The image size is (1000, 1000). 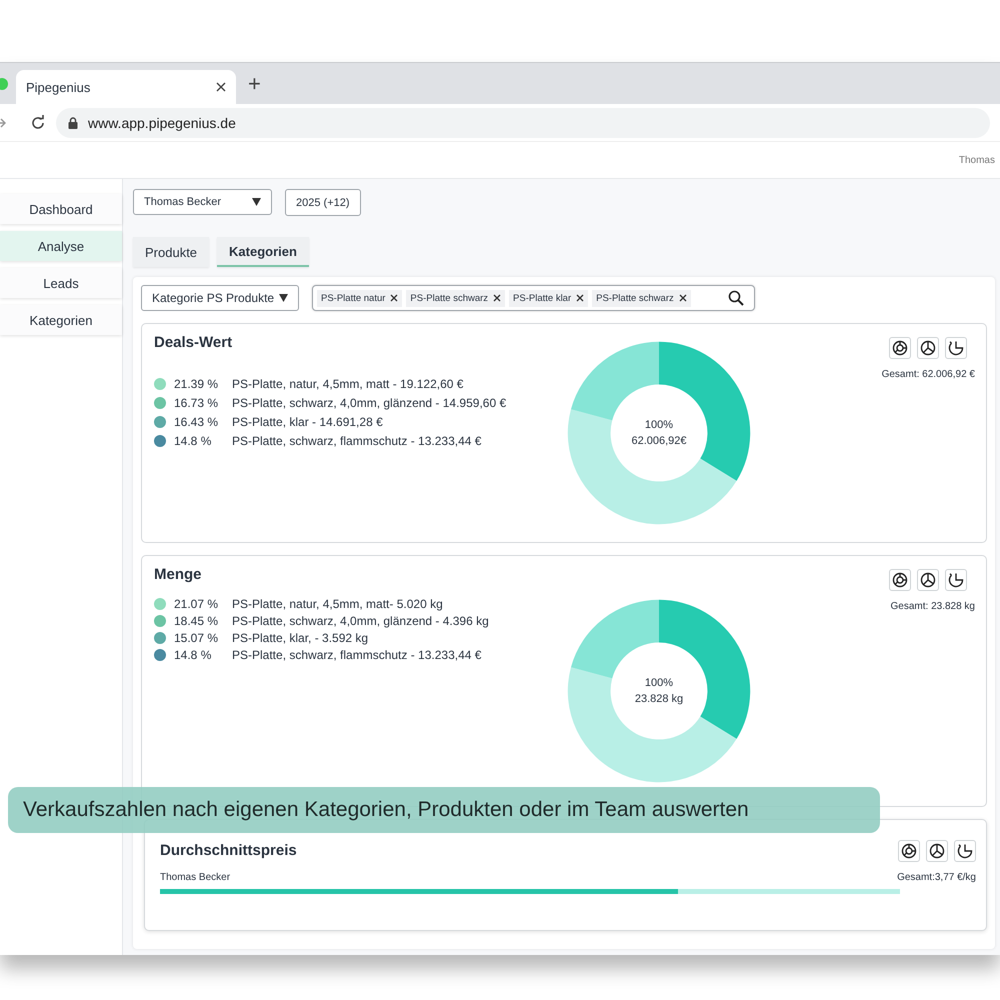 What do you see at coordinates (323, 202) in the screenshot?
I see `year-button: 2025 (+12)` at bounding box center [323, 202].